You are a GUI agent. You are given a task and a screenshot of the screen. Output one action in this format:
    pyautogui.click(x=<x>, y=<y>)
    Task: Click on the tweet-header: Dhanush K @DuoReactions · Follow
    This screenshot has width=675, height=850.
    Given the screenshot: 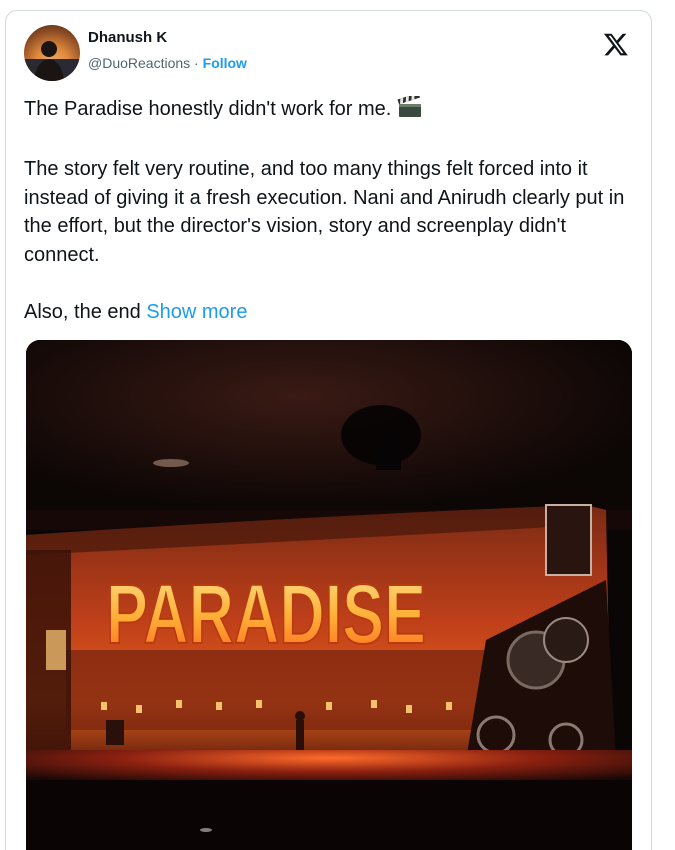 What is the action you would take?
    pyautogui.click(x=328, y=53)
    